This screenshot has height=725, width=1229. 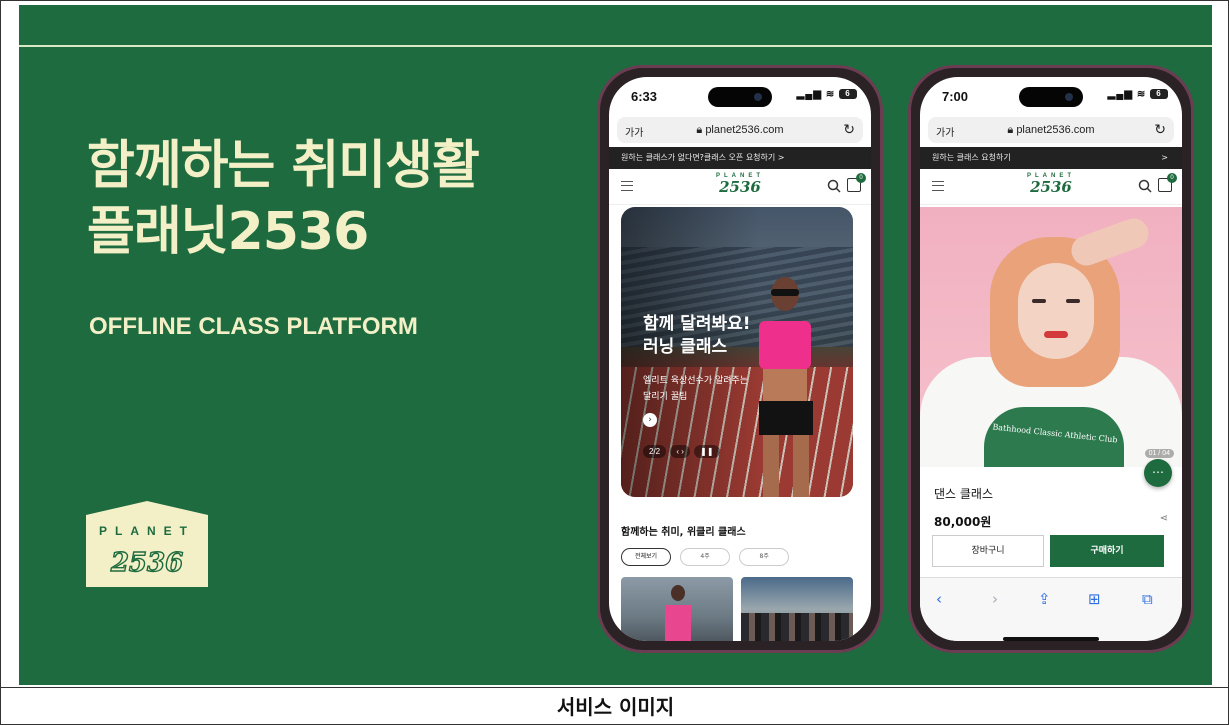 I want to click on home-indicator, so click(x=1051, y=639).